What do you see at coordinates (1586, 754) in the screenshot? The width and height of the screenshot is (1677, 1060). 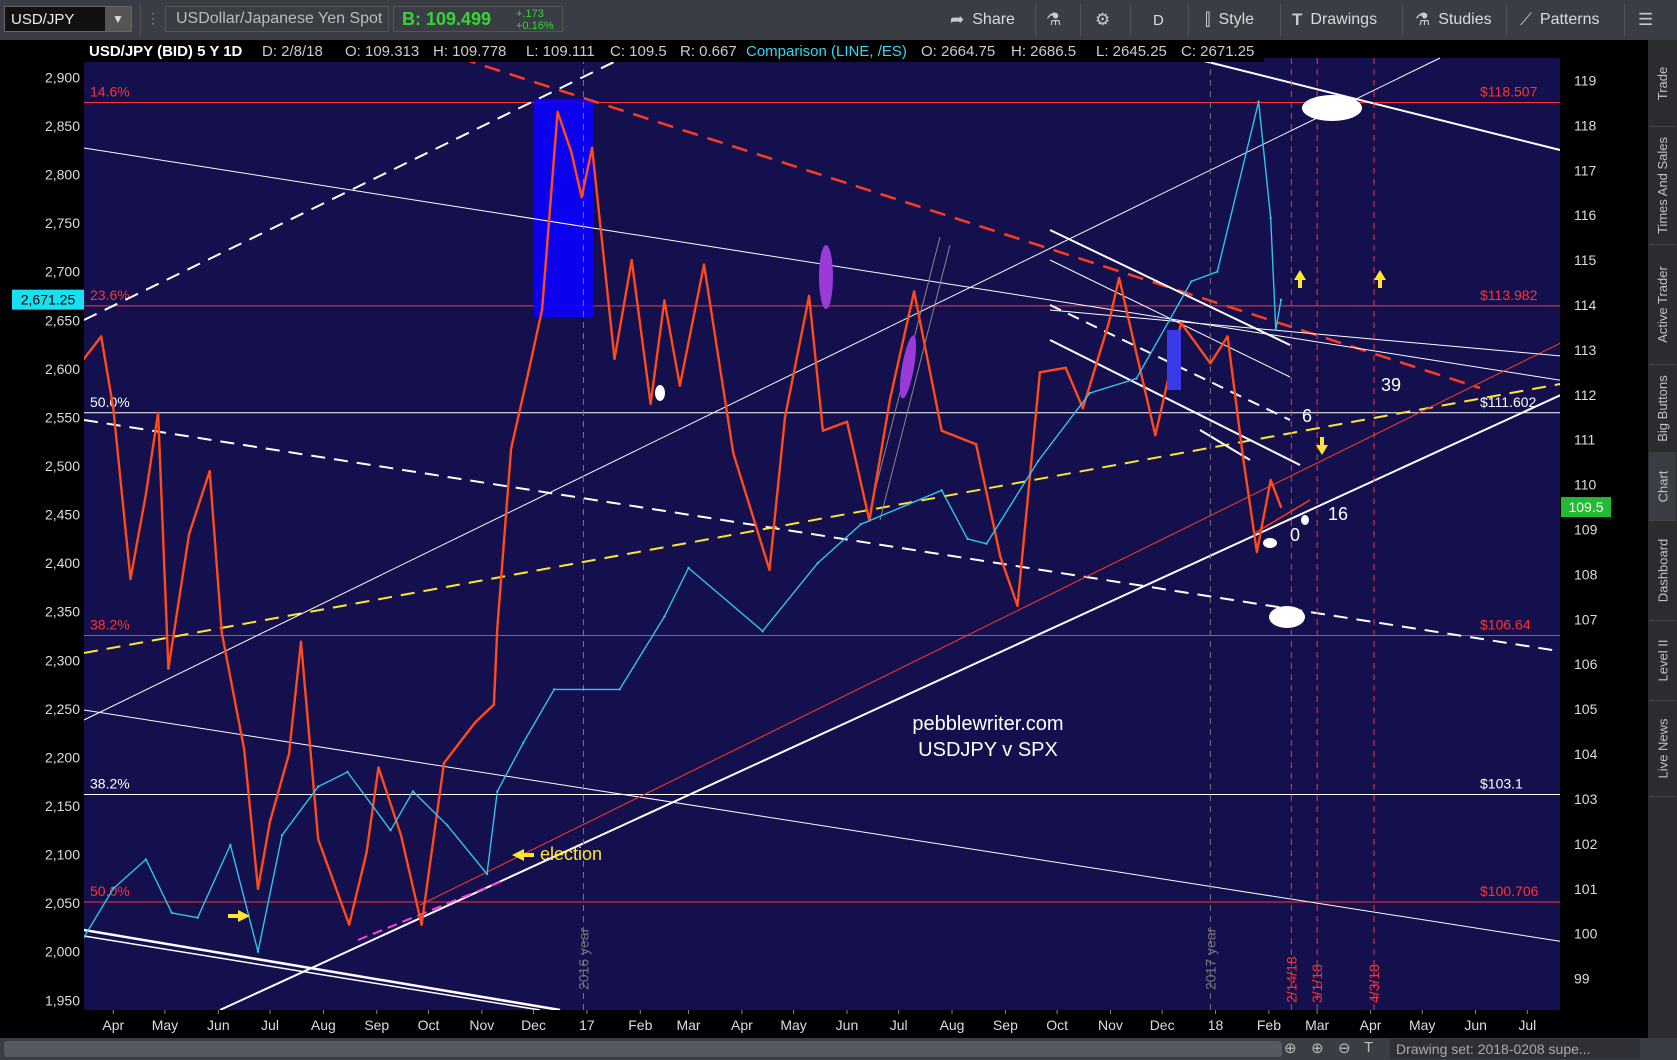 I see `right-tick-label: 104` at bounding box center [1586, 754].